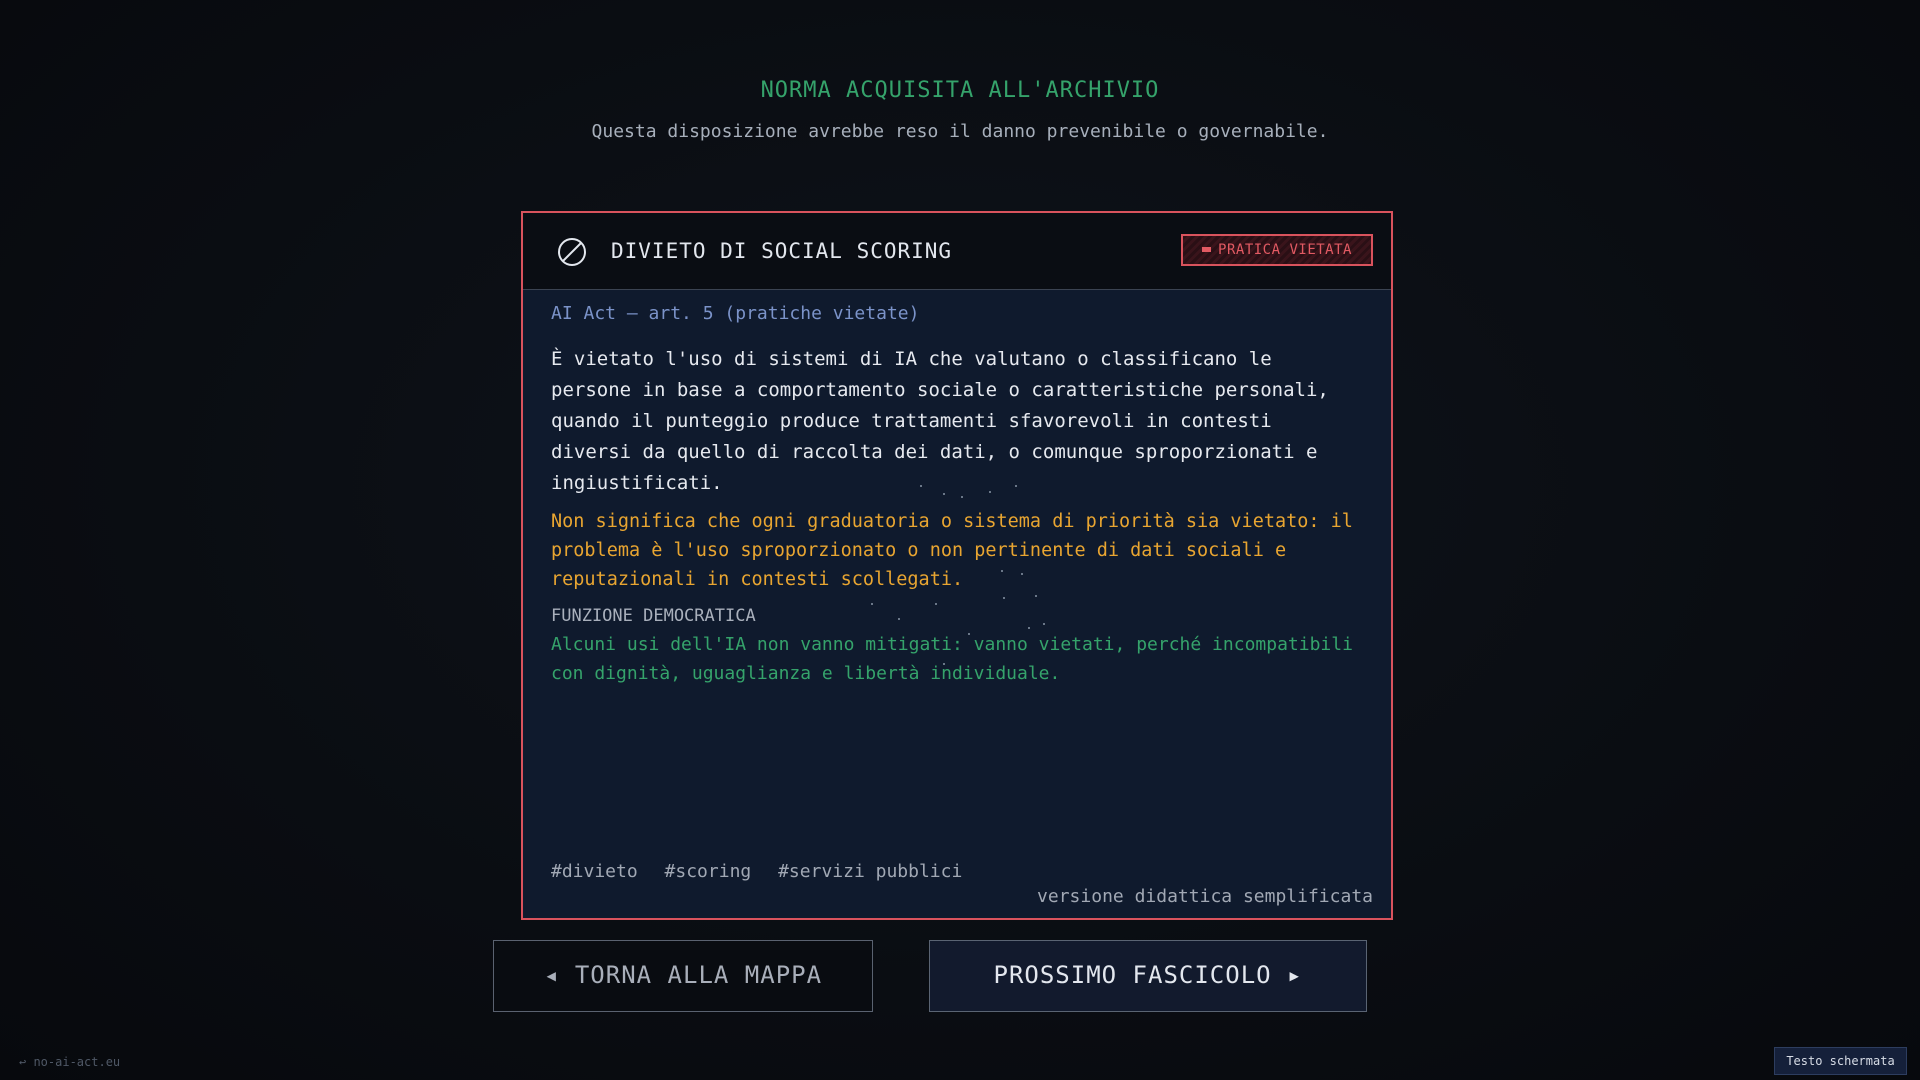 Image resolution: width=1920 pixels, height=1080 pixels. Describe the element at coordinates (1840, 1061) in the screenshot. I see `screen-text-button: Testo schermata` at that location.